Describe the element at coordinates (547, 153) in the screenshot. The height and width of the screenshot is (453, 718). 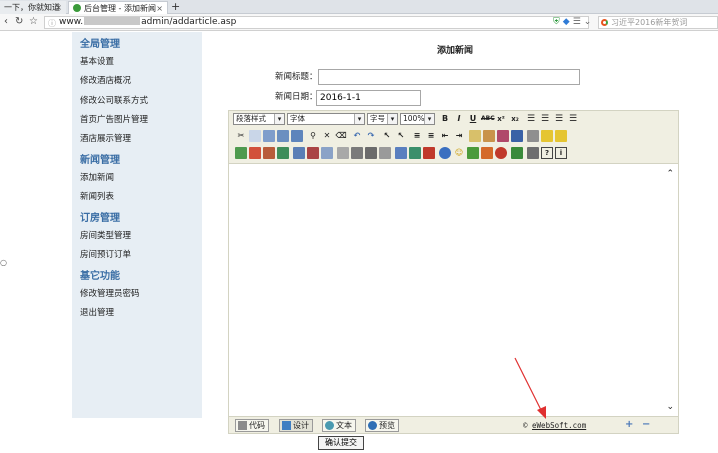
I see `help-icon: ?` at that location.